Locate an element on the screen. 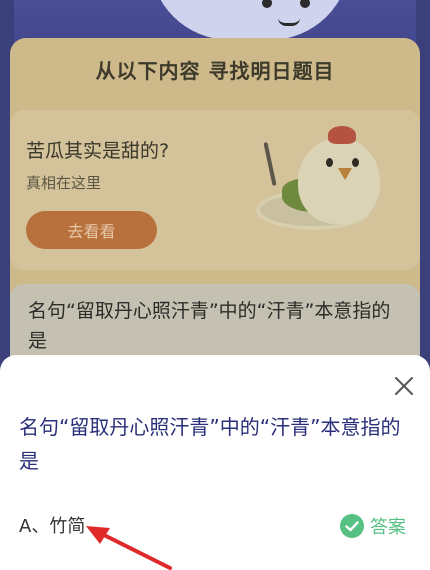  go-see-button: 去看看 is located at coordinates (91, 230).